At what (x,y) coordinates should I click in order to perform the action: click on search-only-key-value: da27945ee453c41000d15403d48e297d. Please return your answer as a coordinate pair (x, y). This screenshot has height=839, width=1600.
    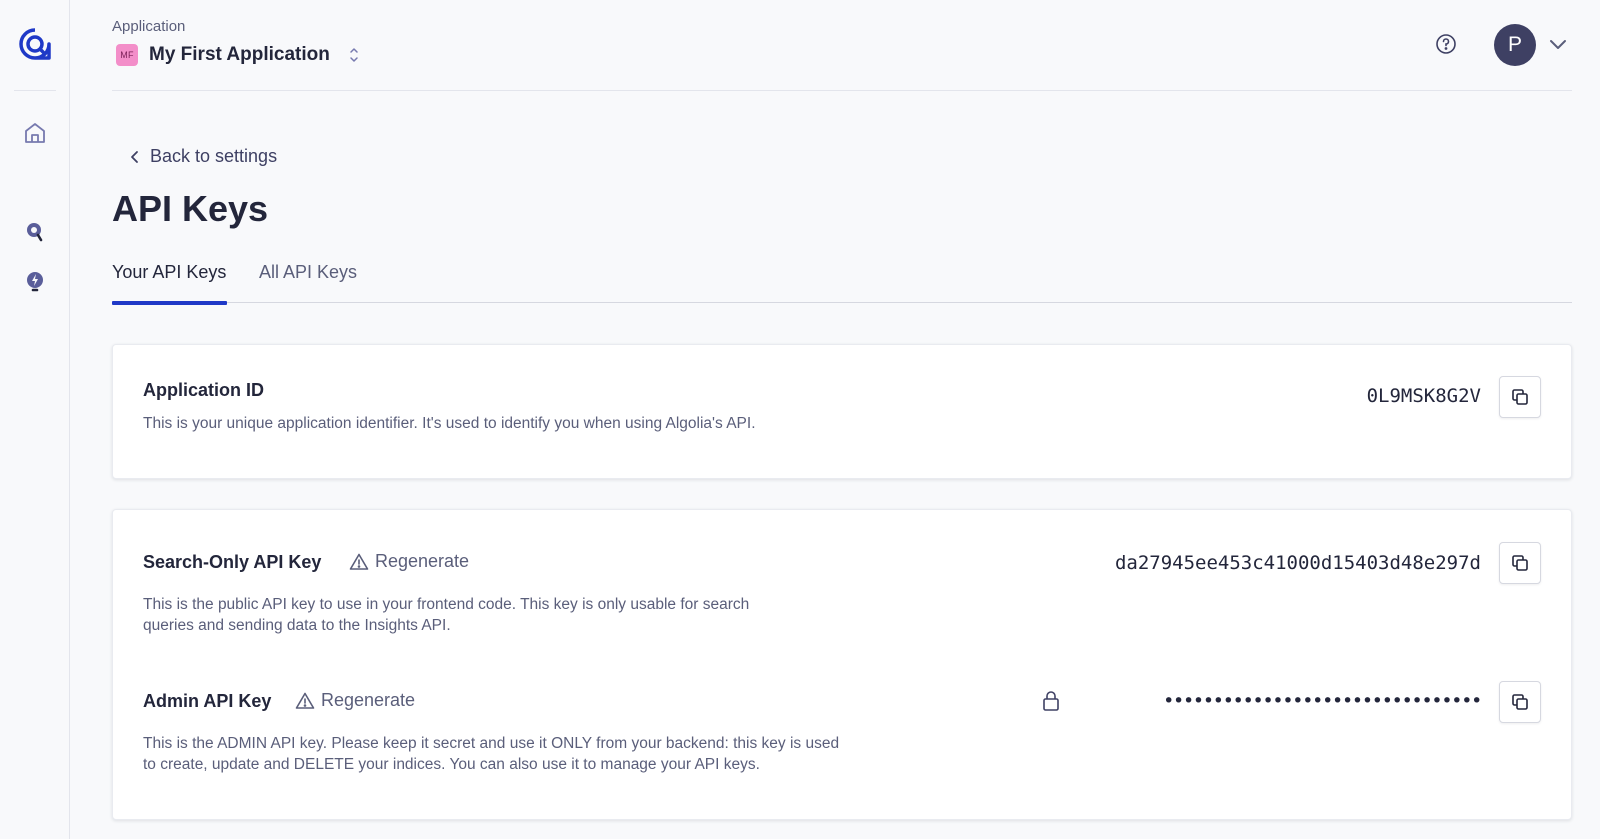
    Looking at the image, I should click on (1298, 563).